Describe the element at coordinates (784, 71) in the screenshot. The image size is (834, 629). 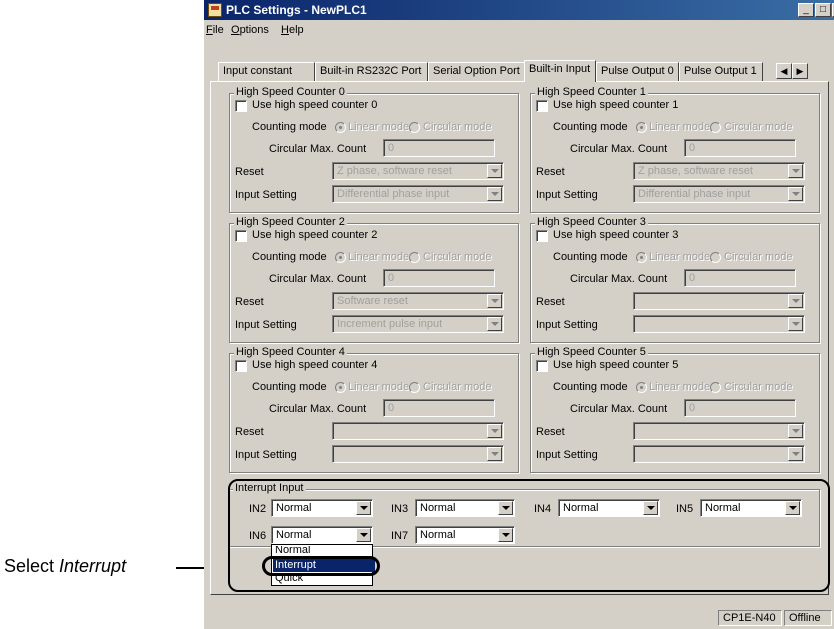
I see `tab-scroll-left-icon: ◀` at that location.